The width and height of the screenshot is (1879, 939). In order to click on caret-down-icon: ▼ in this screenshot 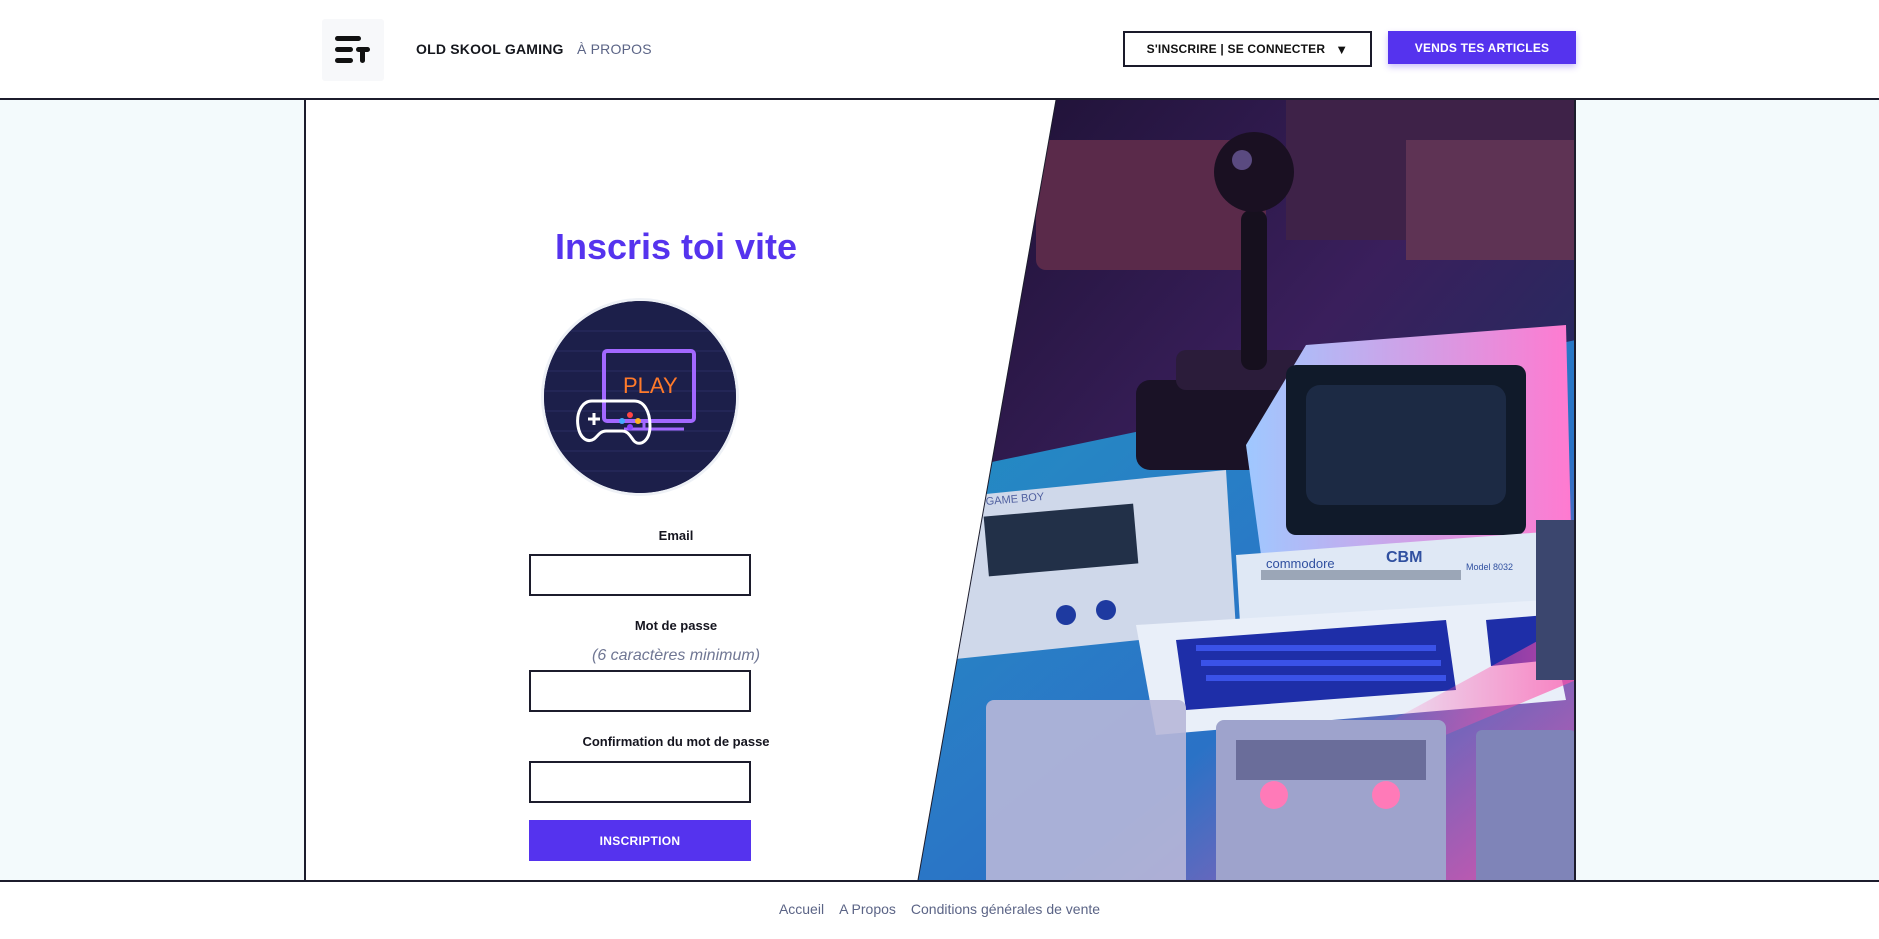, I will do `click(1342, 49)`.